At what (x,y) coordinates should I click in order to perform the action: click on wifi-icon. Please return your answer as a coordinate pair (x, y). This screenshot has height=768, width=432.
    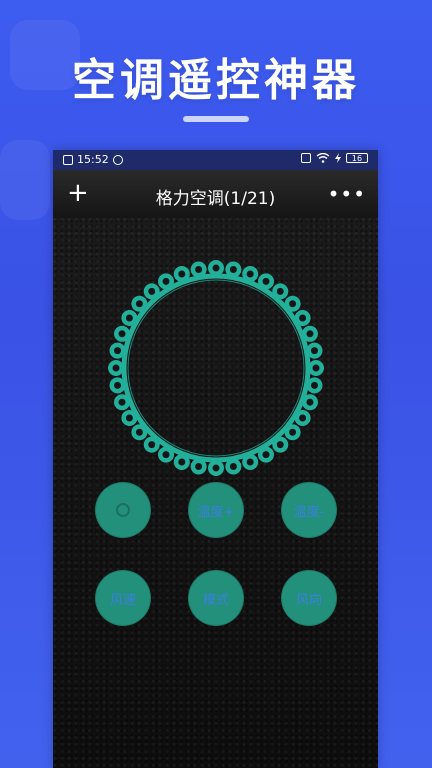
    Looking at the image, I should click on (323, 158).